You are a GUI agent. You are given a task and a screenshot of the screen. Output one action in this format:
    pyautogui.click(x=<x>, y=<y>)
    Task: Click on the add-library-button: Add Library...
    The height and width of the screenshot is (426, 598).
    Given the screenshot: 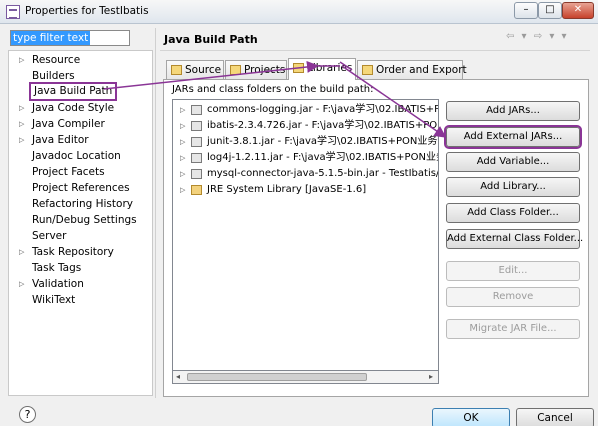 What is the action you would take?
    pyautogui.click(x=513, y=187)
    